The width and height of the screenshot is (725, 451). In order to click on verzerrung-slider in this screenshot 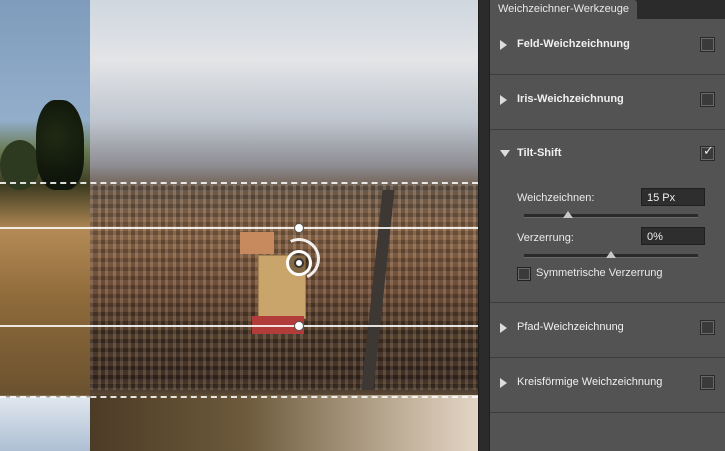, I will do `click(611, 254)`.